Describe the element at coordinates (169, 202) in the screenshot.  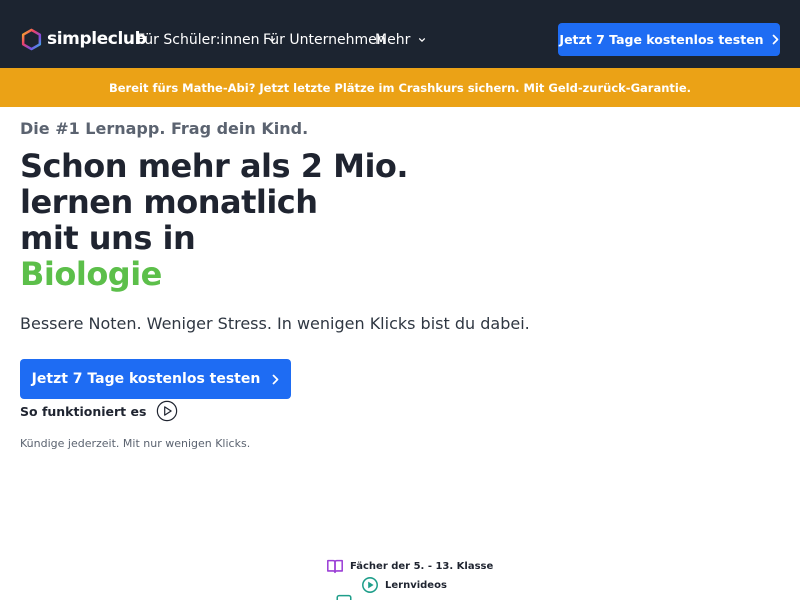
I see `headline-line: lernen monatlich` at that location.